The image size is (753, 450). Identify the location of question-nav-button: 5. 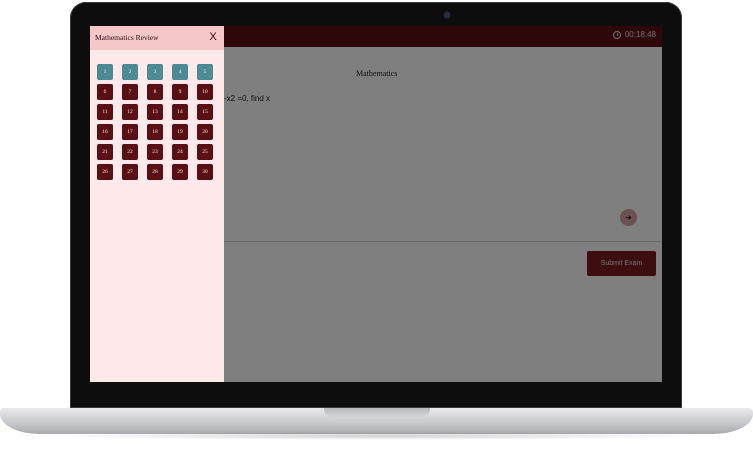
(205, 72).